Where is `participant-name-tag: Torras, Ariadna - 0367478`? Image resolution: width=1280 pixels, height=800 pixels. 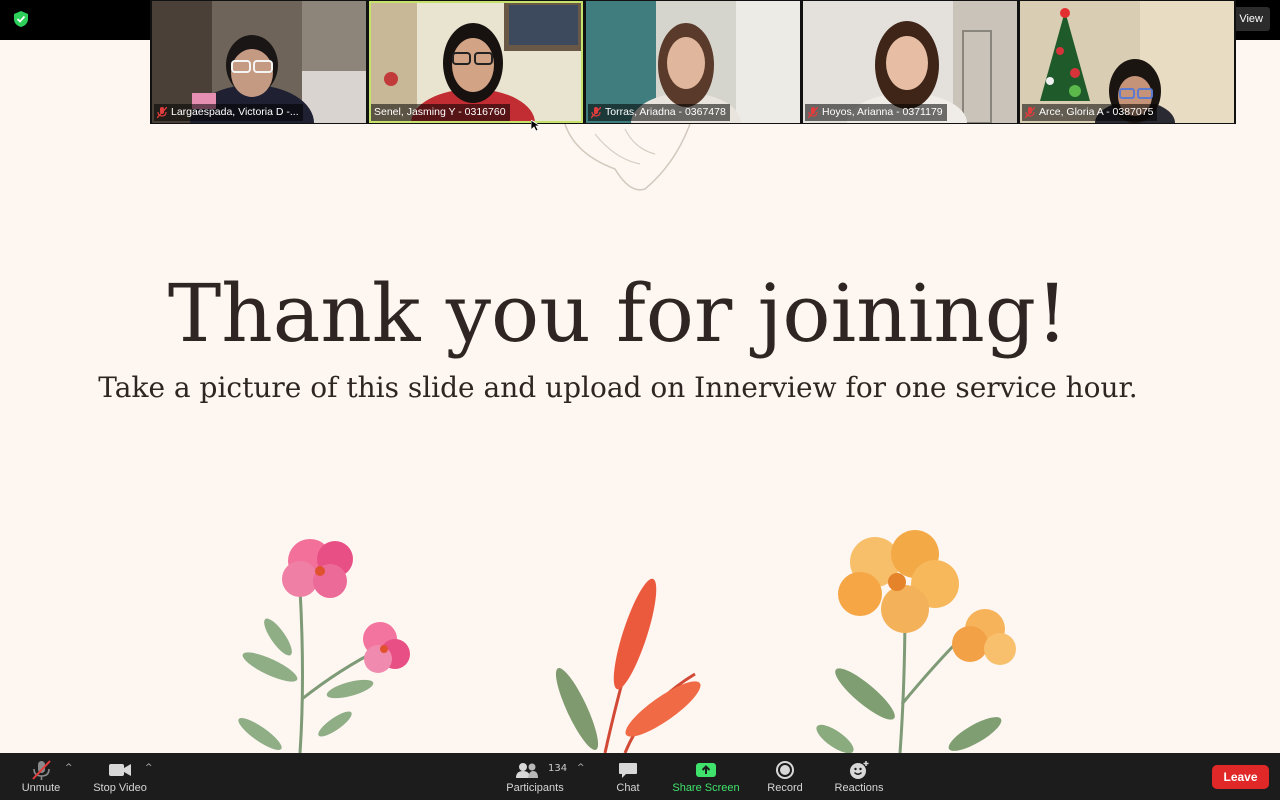 participant-name-tag: Torras, Ariadna - 0367478 is located at coordinates (659, 112).